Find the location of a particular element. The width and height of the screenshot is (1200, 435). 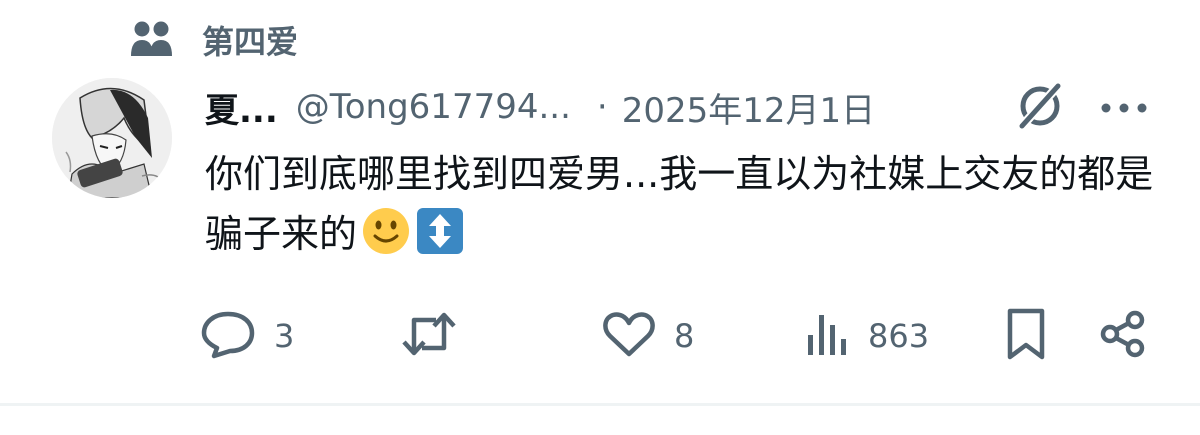

people-icon is located at coordinates (152, 40).